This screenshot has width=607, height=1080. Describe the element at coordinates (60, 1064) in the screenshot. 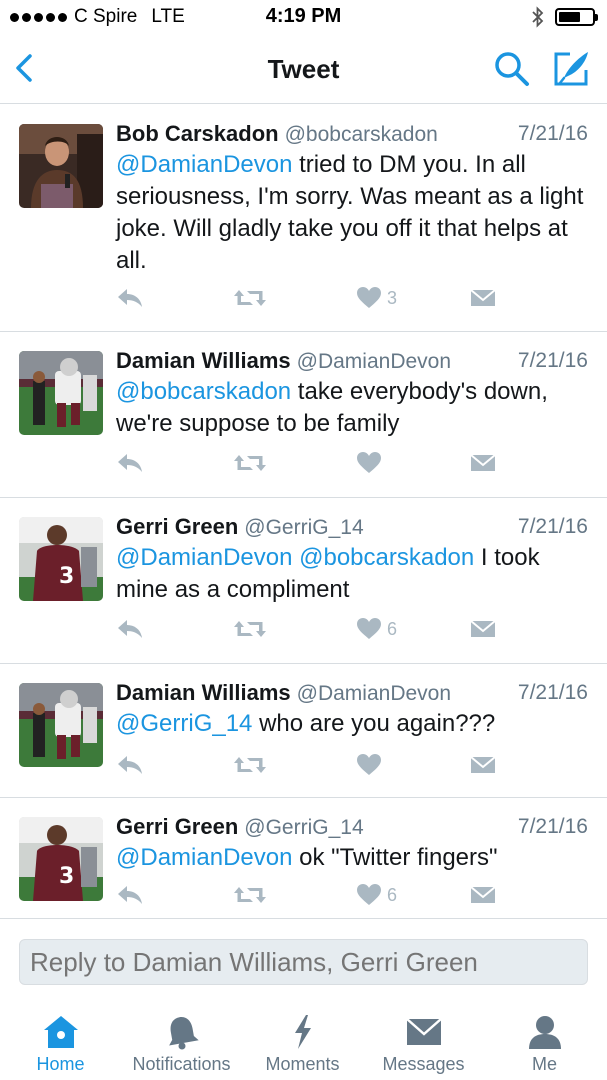

I see `tab-label: Home` at that location.